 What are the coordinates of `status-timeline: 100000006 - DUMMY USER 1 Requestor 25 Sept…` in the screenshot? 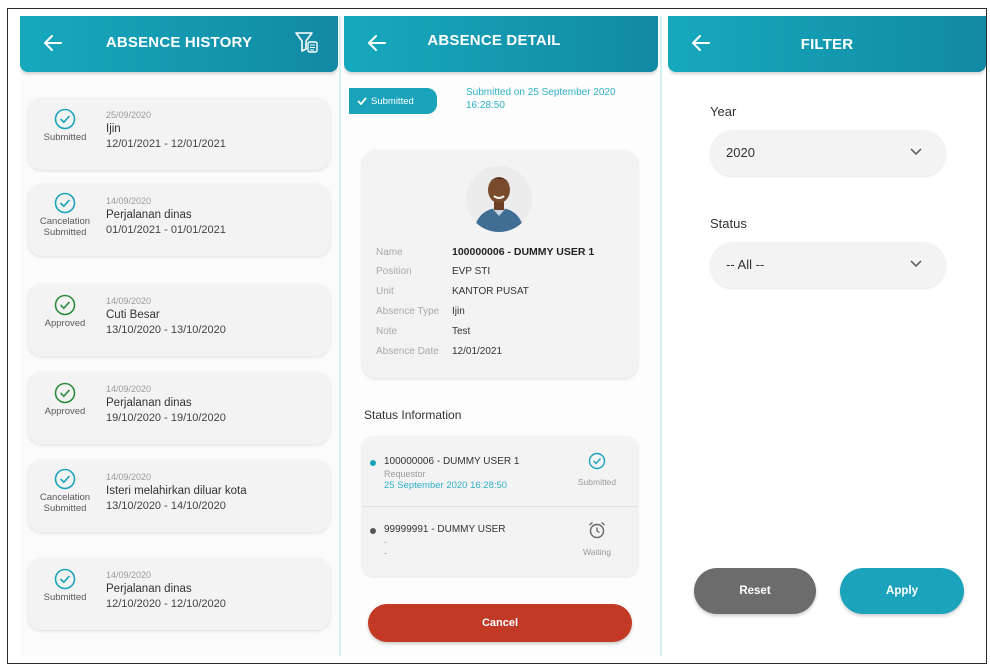 It's located at (500, 506).